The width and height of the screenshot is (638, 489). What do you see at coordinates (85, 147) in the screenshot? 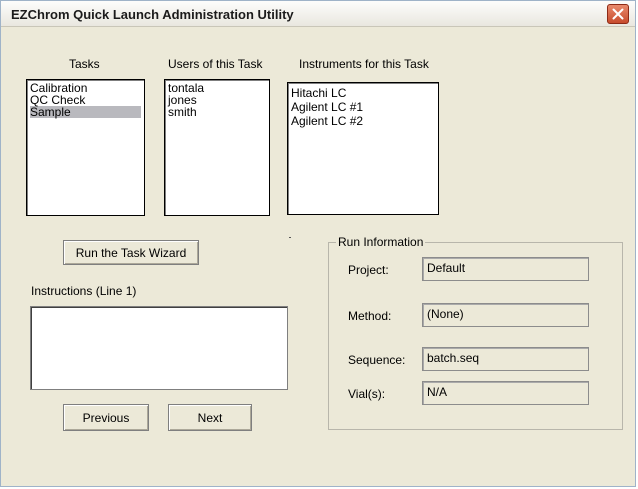
I see `tasks-listbox: Calibration QC Check Sample` at bounding box center [85, 147].